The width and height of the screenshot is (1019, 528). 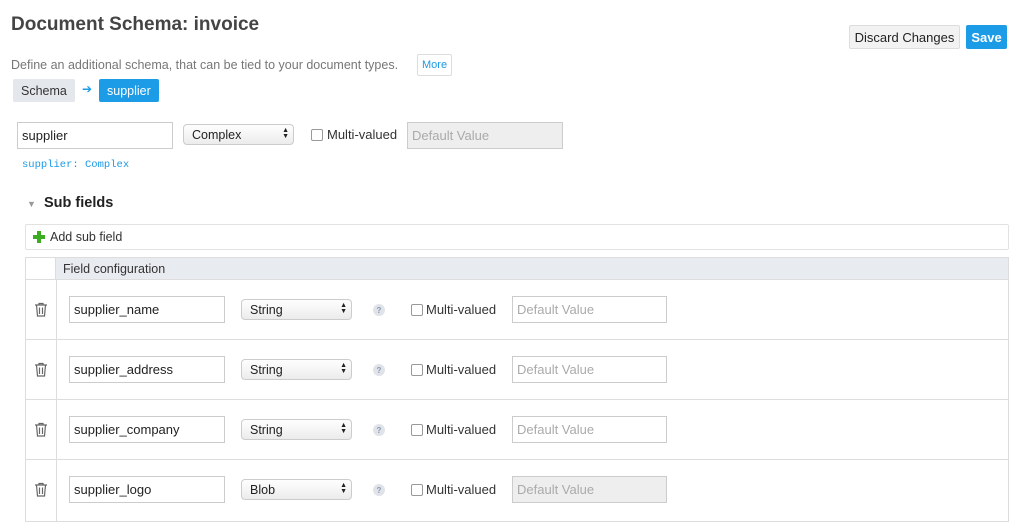 I want to click on table-header: Field configuration, so click(x=517, y=269).